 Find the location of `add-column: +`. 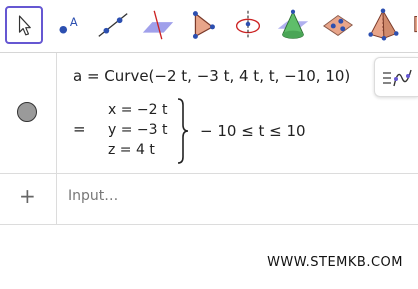

add-column: + is located at coordinates (28, 199).